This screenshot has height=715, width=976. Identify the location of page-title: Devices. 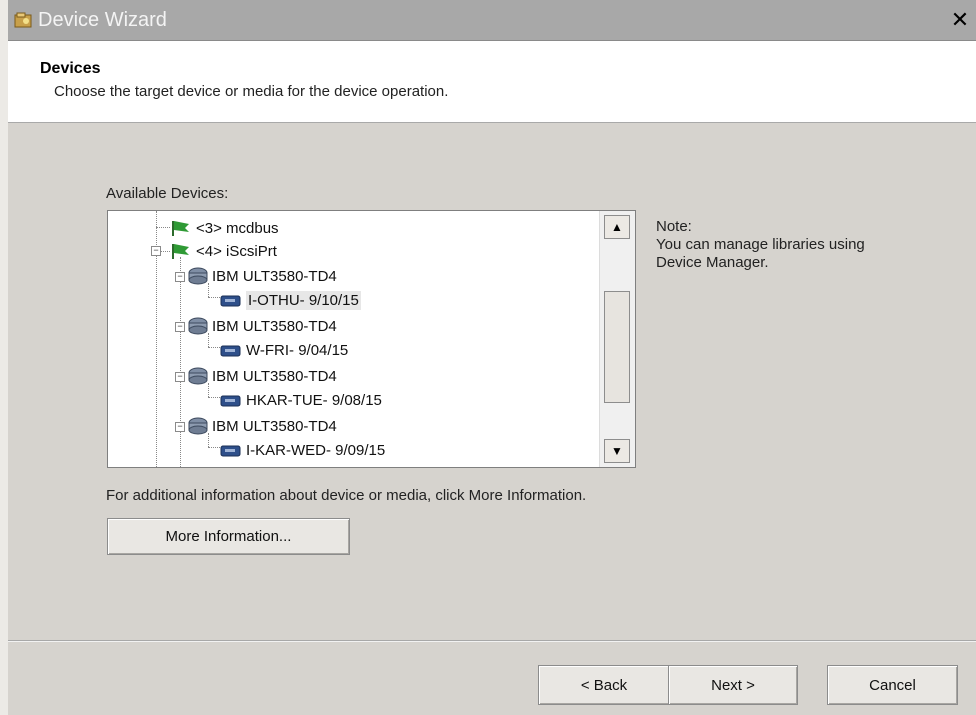
(70, 68).